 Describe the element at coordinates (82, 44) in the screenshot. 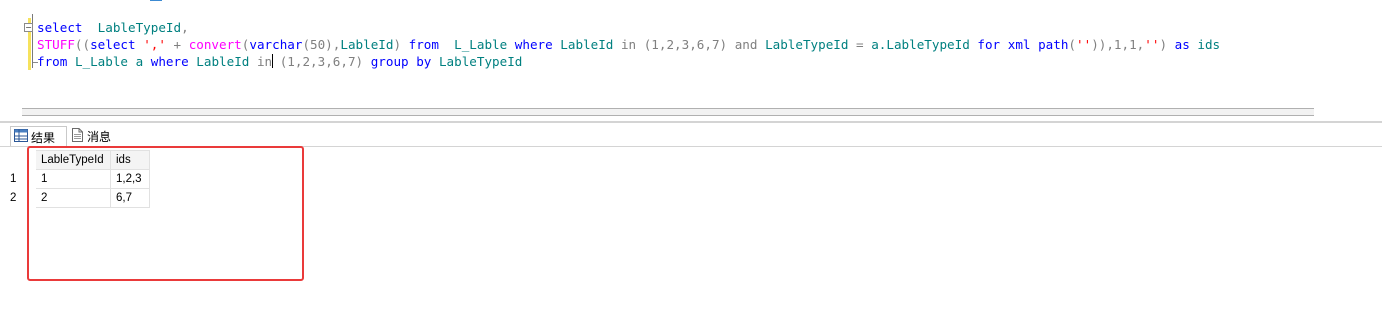

I see `sql-punctuation: ((` at that location.